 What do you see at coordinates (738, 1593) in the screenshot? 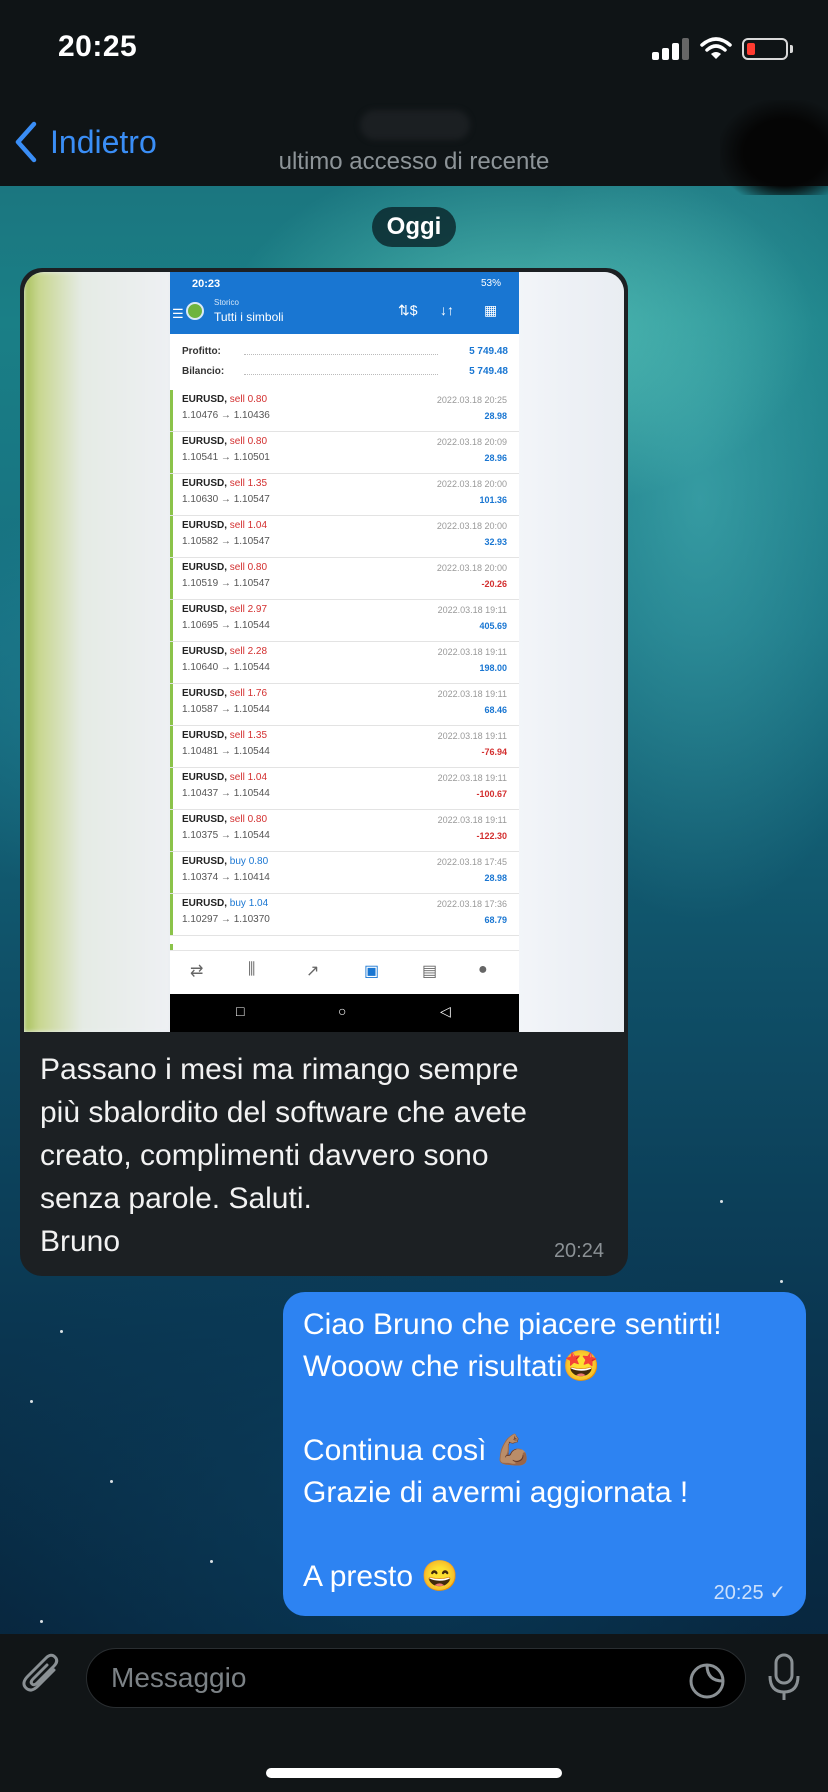
I see `outgoing-time-label: 20:25` at bounding box center [738, 1593].